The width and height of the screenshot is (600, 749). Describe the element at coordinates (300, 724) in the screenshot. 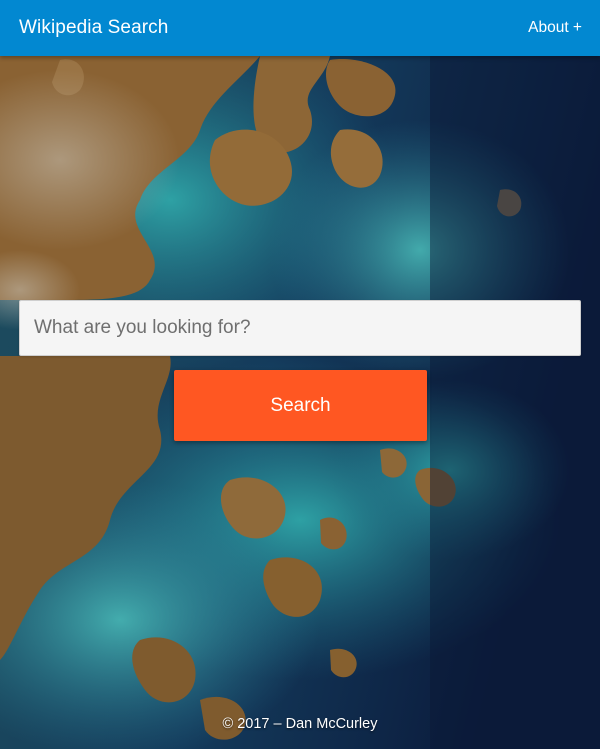

I see `footer-copyright: © 2017 – Dan McCurley` at that location.